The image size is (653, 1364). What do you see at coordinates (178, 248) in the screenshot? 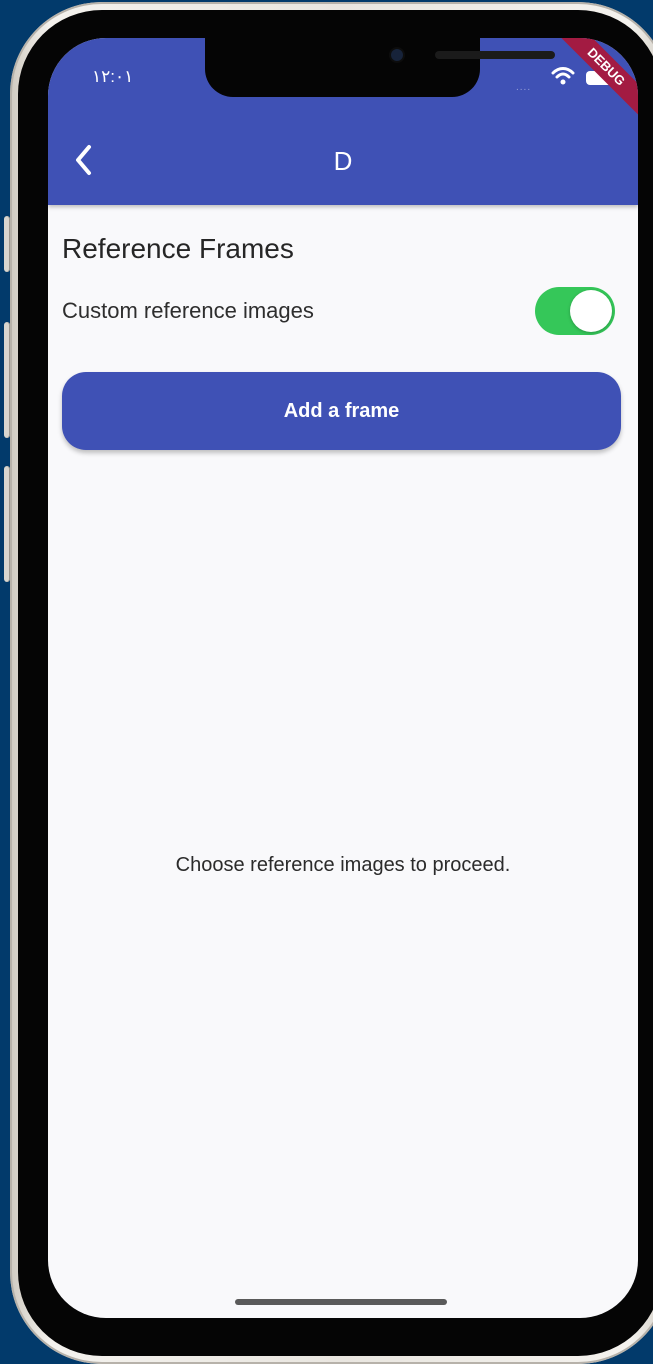
I see `section-title: Reference Frames` at bounding box center [178, 248].